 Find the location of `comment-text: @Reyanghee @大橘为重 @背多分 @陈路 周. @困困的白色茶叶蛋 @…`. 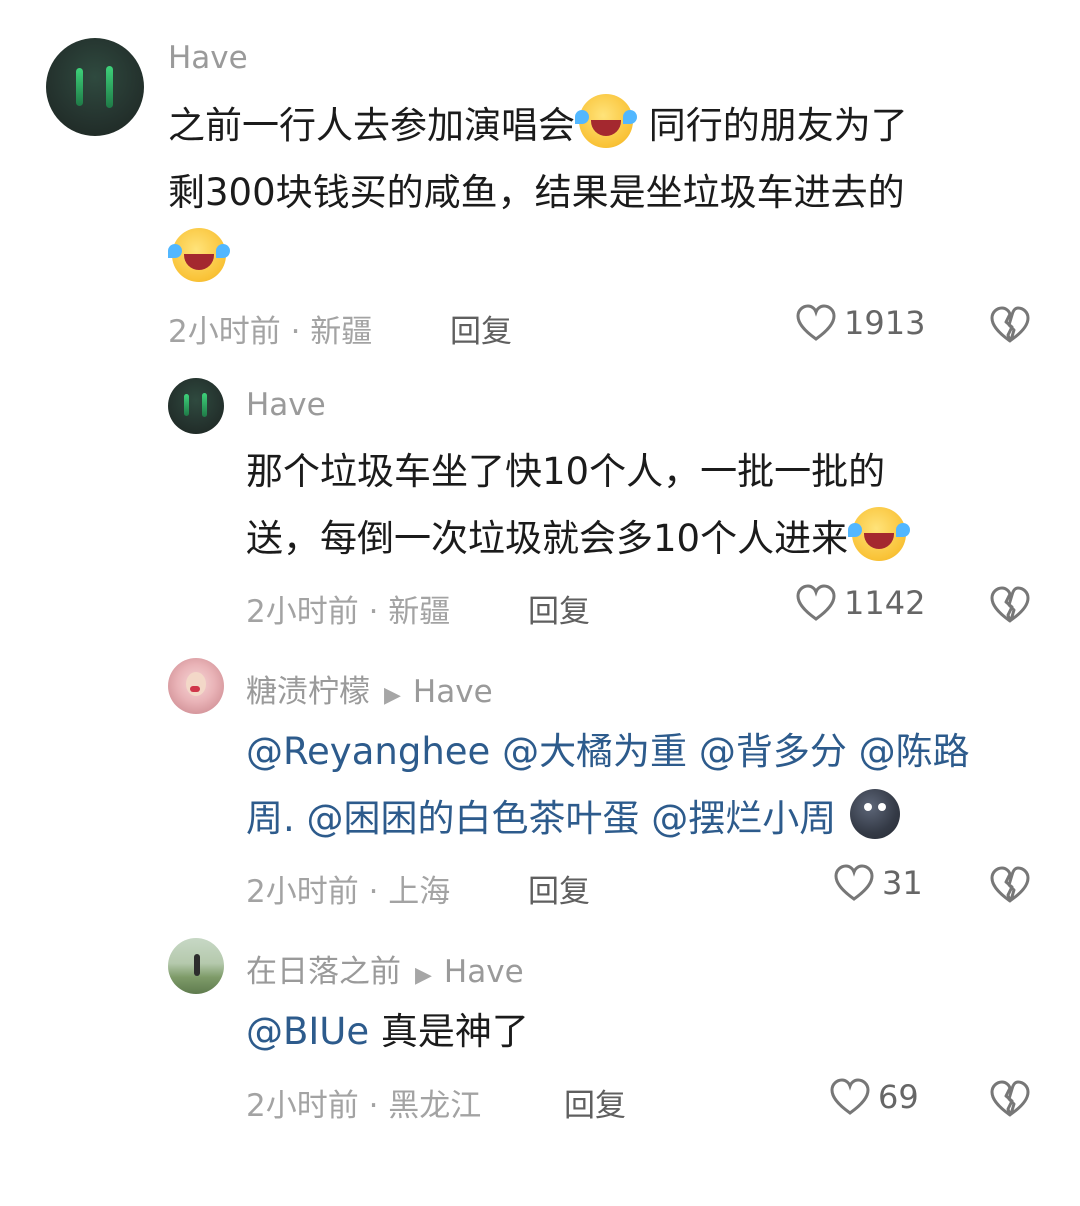

comment-text: @Reyanghee @大橘为重 @背多分 @陈路 周. @困困的白色茶叶蛋 @… is located at coordinates (656, 785).